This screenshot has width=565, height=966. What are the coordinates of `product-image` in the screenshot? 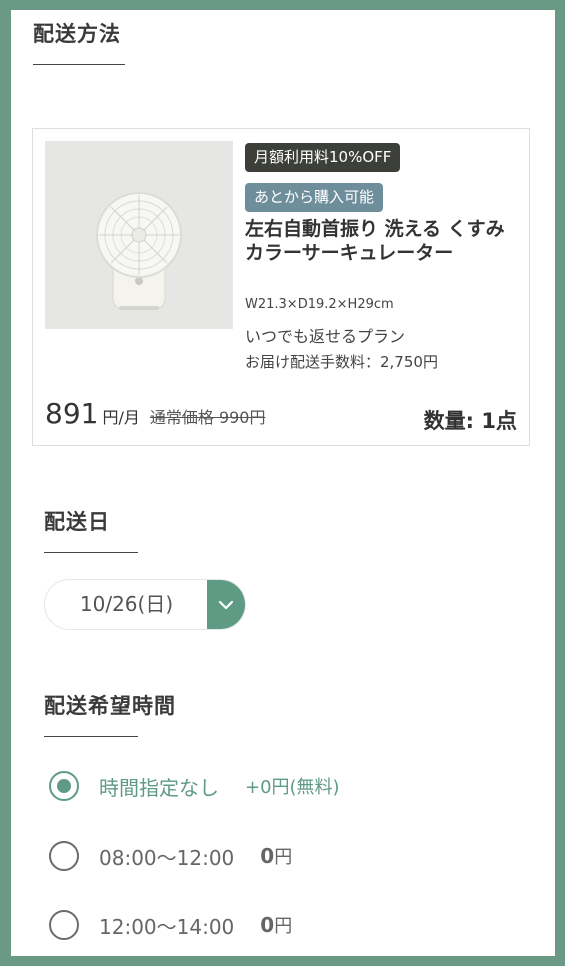 It's located at (139, 235).